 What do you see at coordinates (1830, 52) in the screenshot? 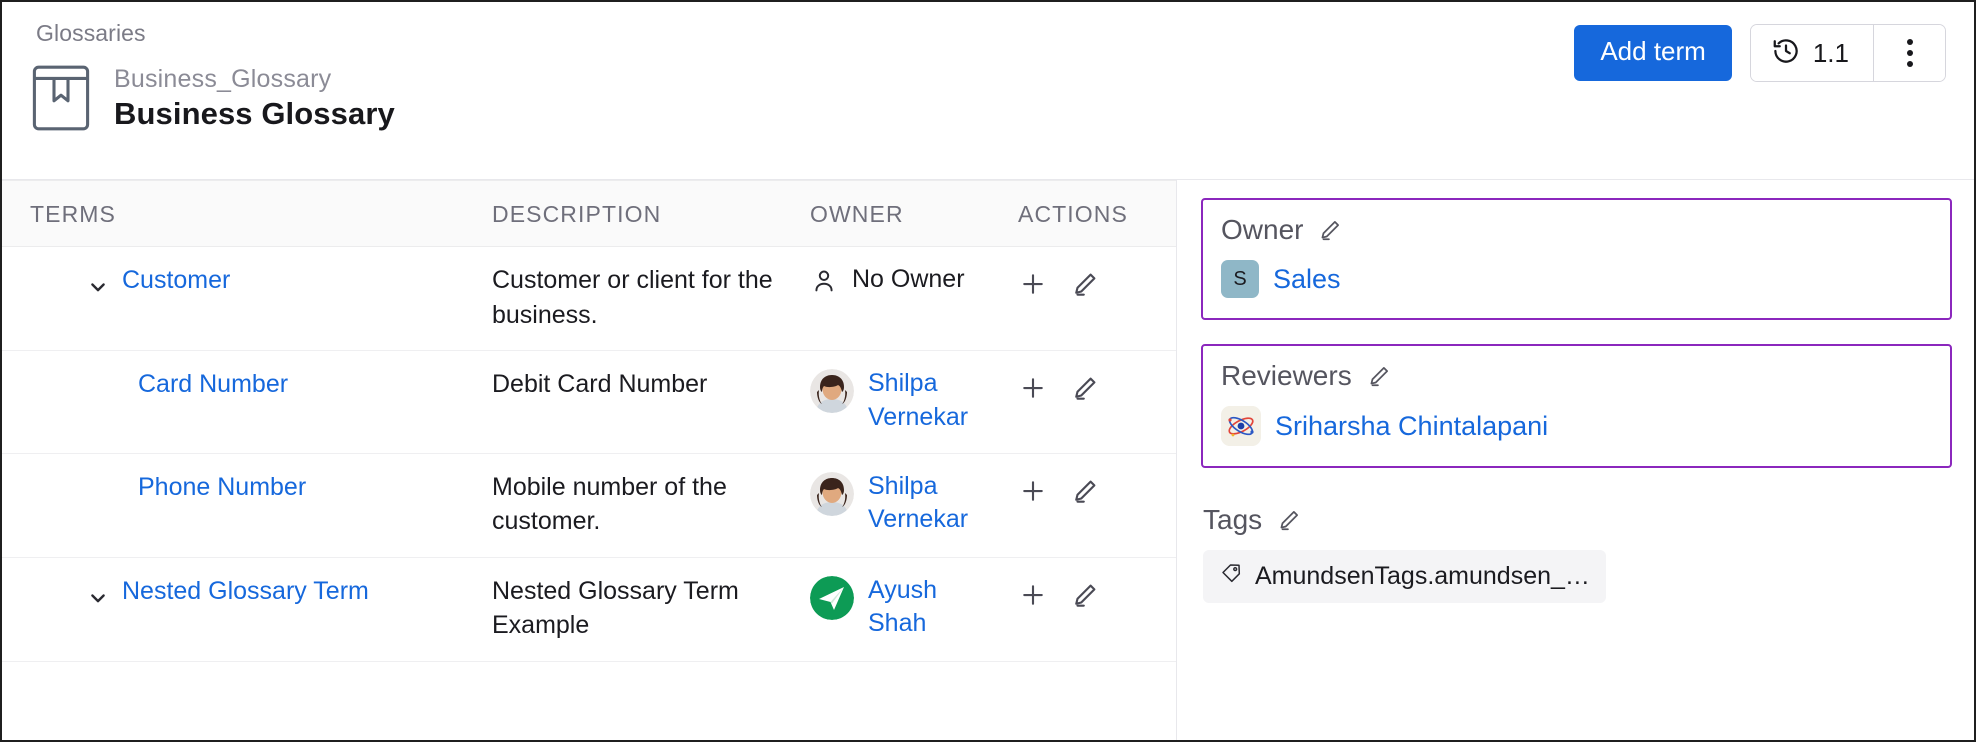
I see `version-label: 1.1` at bounding box center [1830, 52].